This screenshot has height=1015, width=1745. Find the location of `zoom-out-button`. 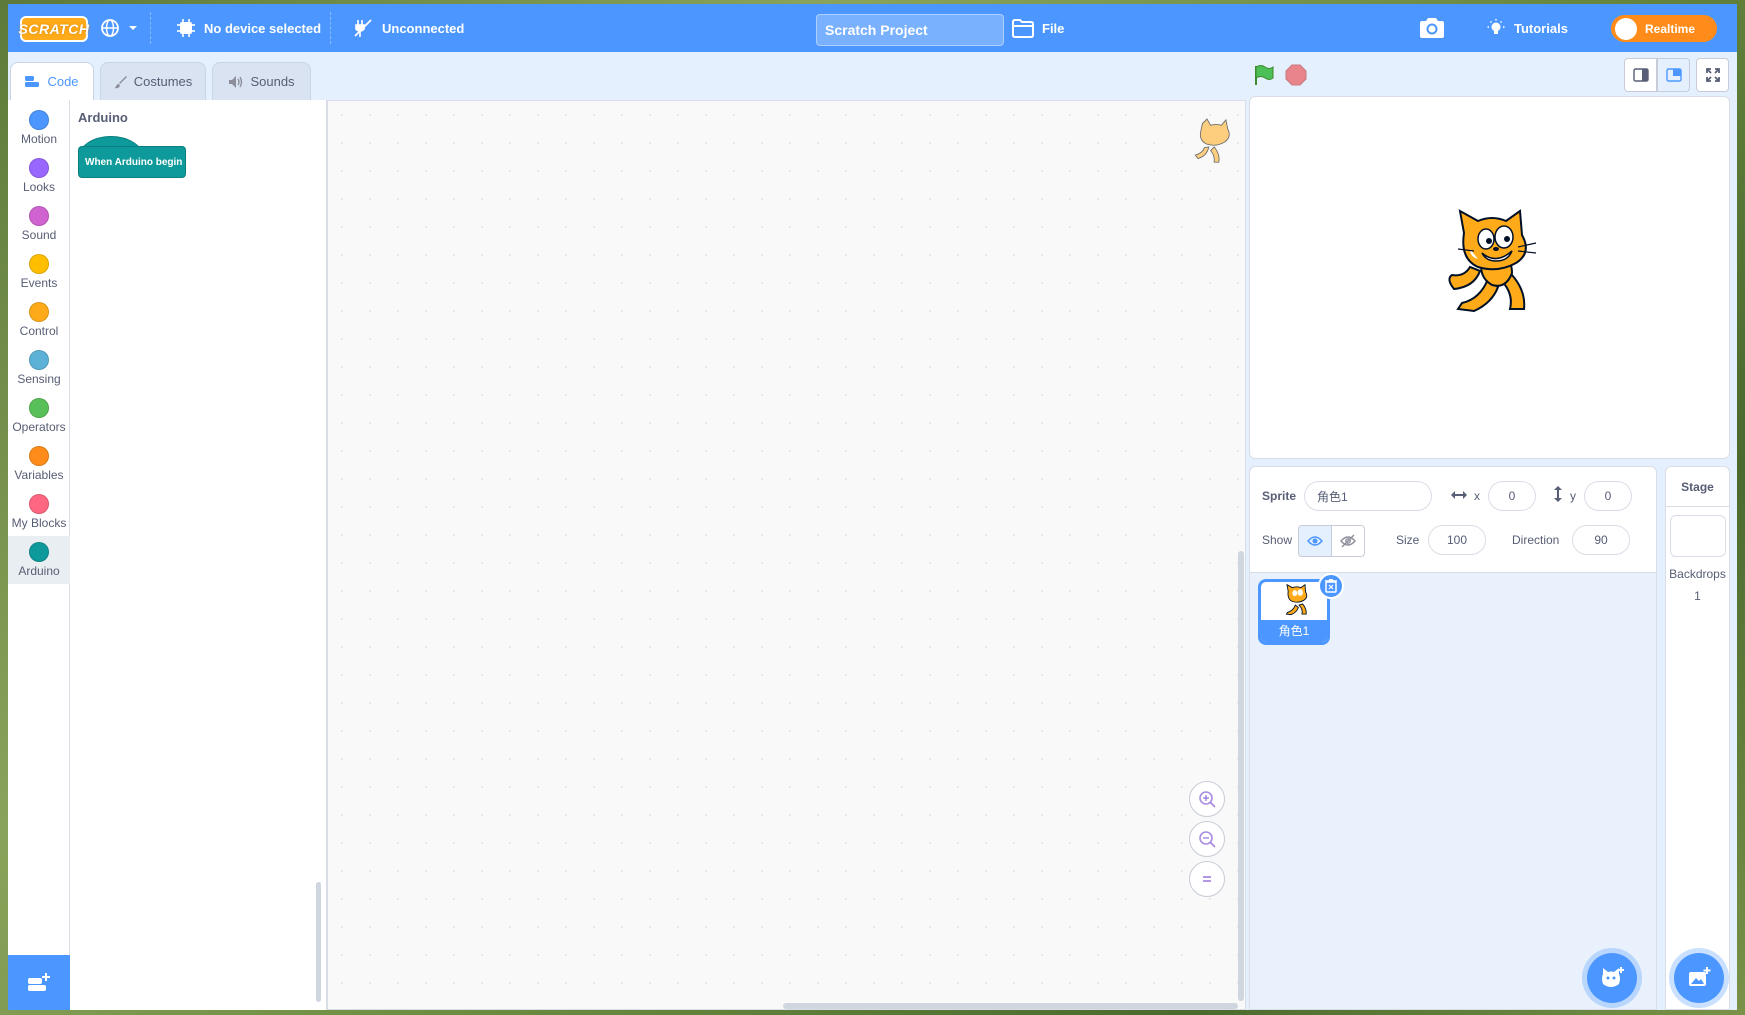

zoom-out-button is located at coordinates (1207, 839).